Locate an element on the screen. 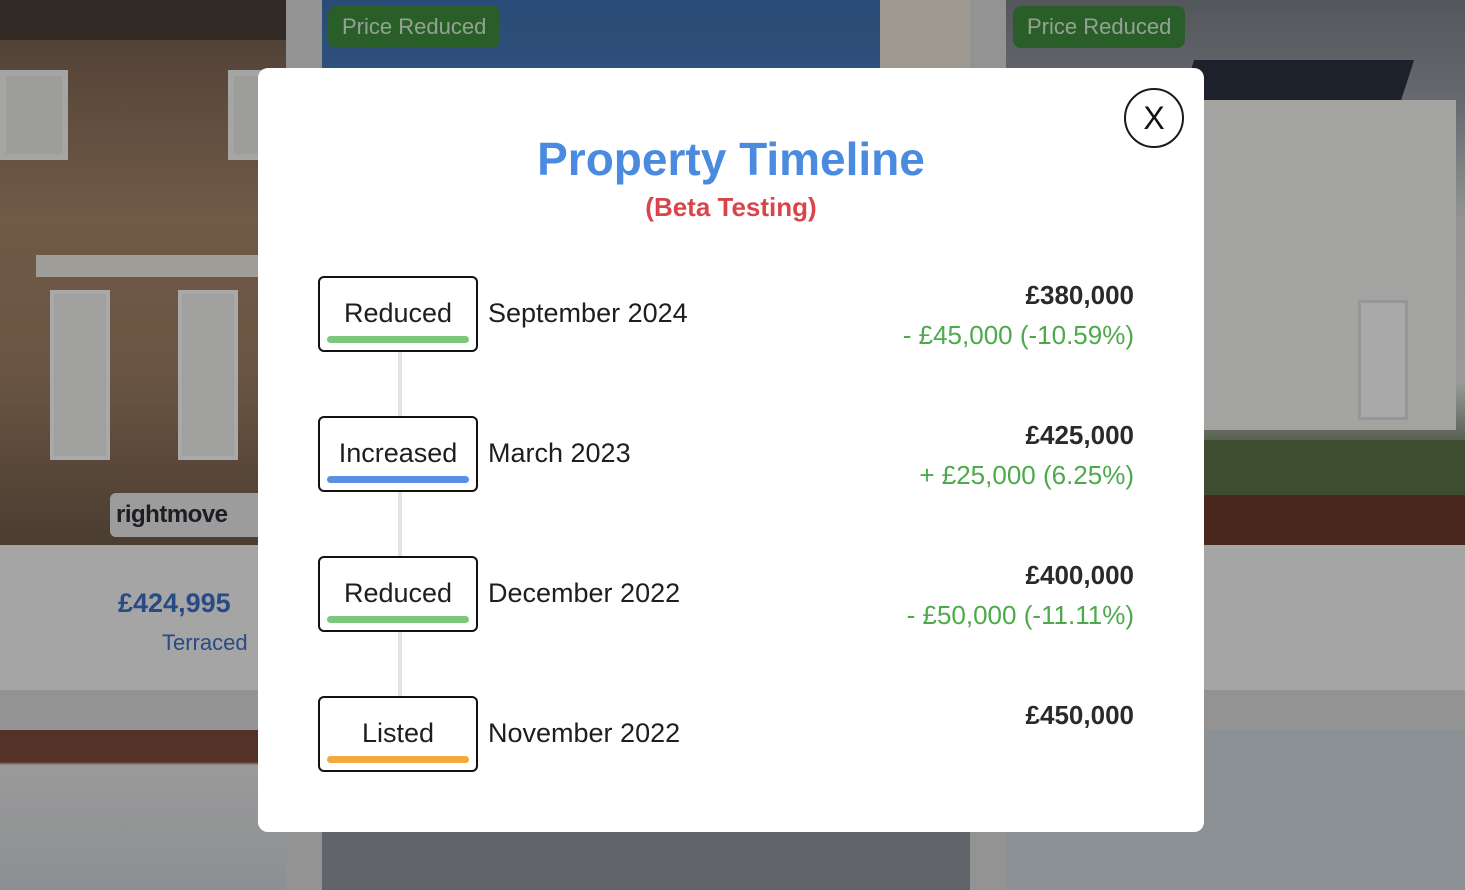 This screenshot has height=890, width=1465. price-change: + £25,000 (6.25%) is located at coordinates (1026, 475).